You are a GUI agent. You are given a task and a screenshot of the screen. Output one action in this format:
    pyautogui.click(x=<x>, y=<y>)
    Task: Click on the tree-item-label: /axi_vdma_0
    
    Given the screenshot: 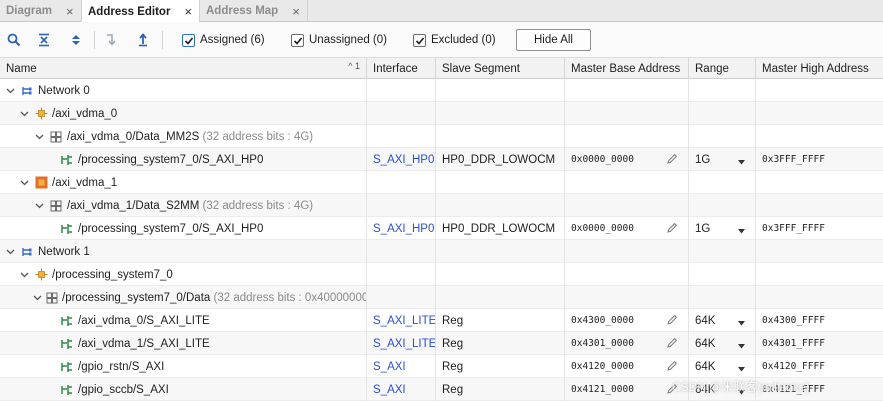 What is the action you would take?
    pyautogui.click(x=85, y=113)
    